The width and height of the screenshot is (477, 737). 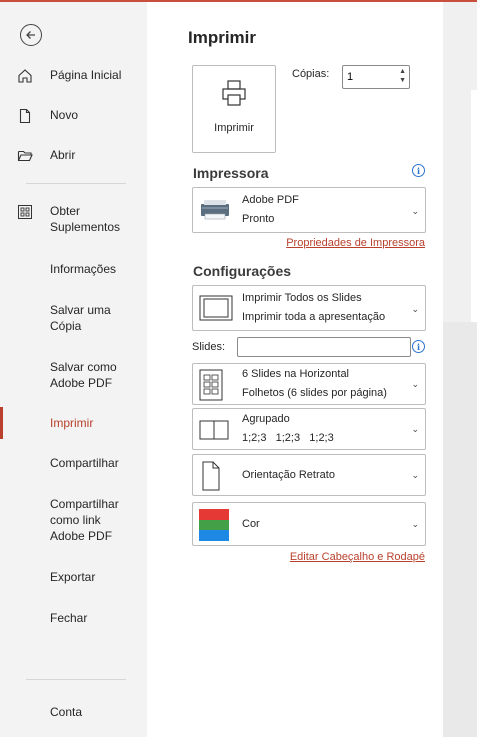 I want to click on spin-buttons: ▲ ▼, so click(x=402, y=76).